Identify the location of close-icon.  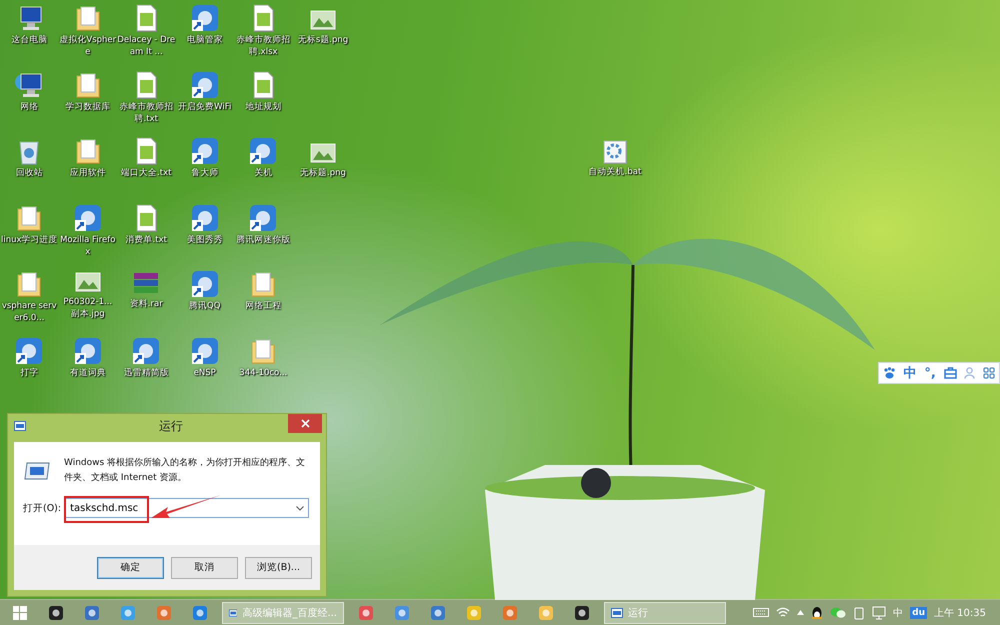
(305, 423).